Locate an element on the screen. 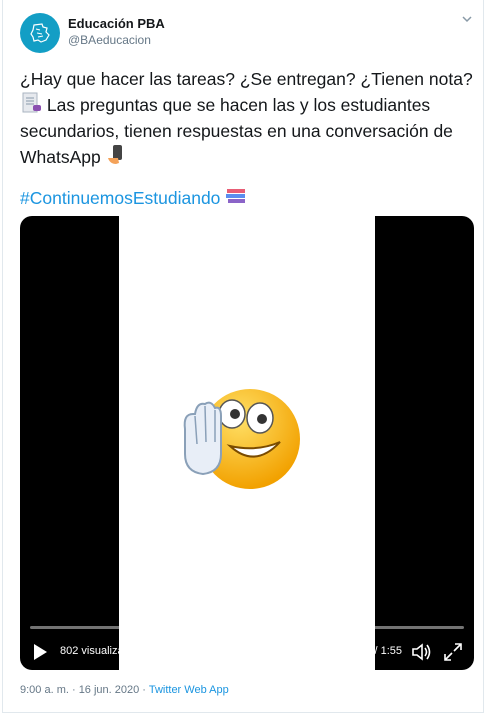 This screenshot has height=715, width=489. video-controls: 802 visualizaciones 0:00 / 1:55 is located at coordinates (247, 652).